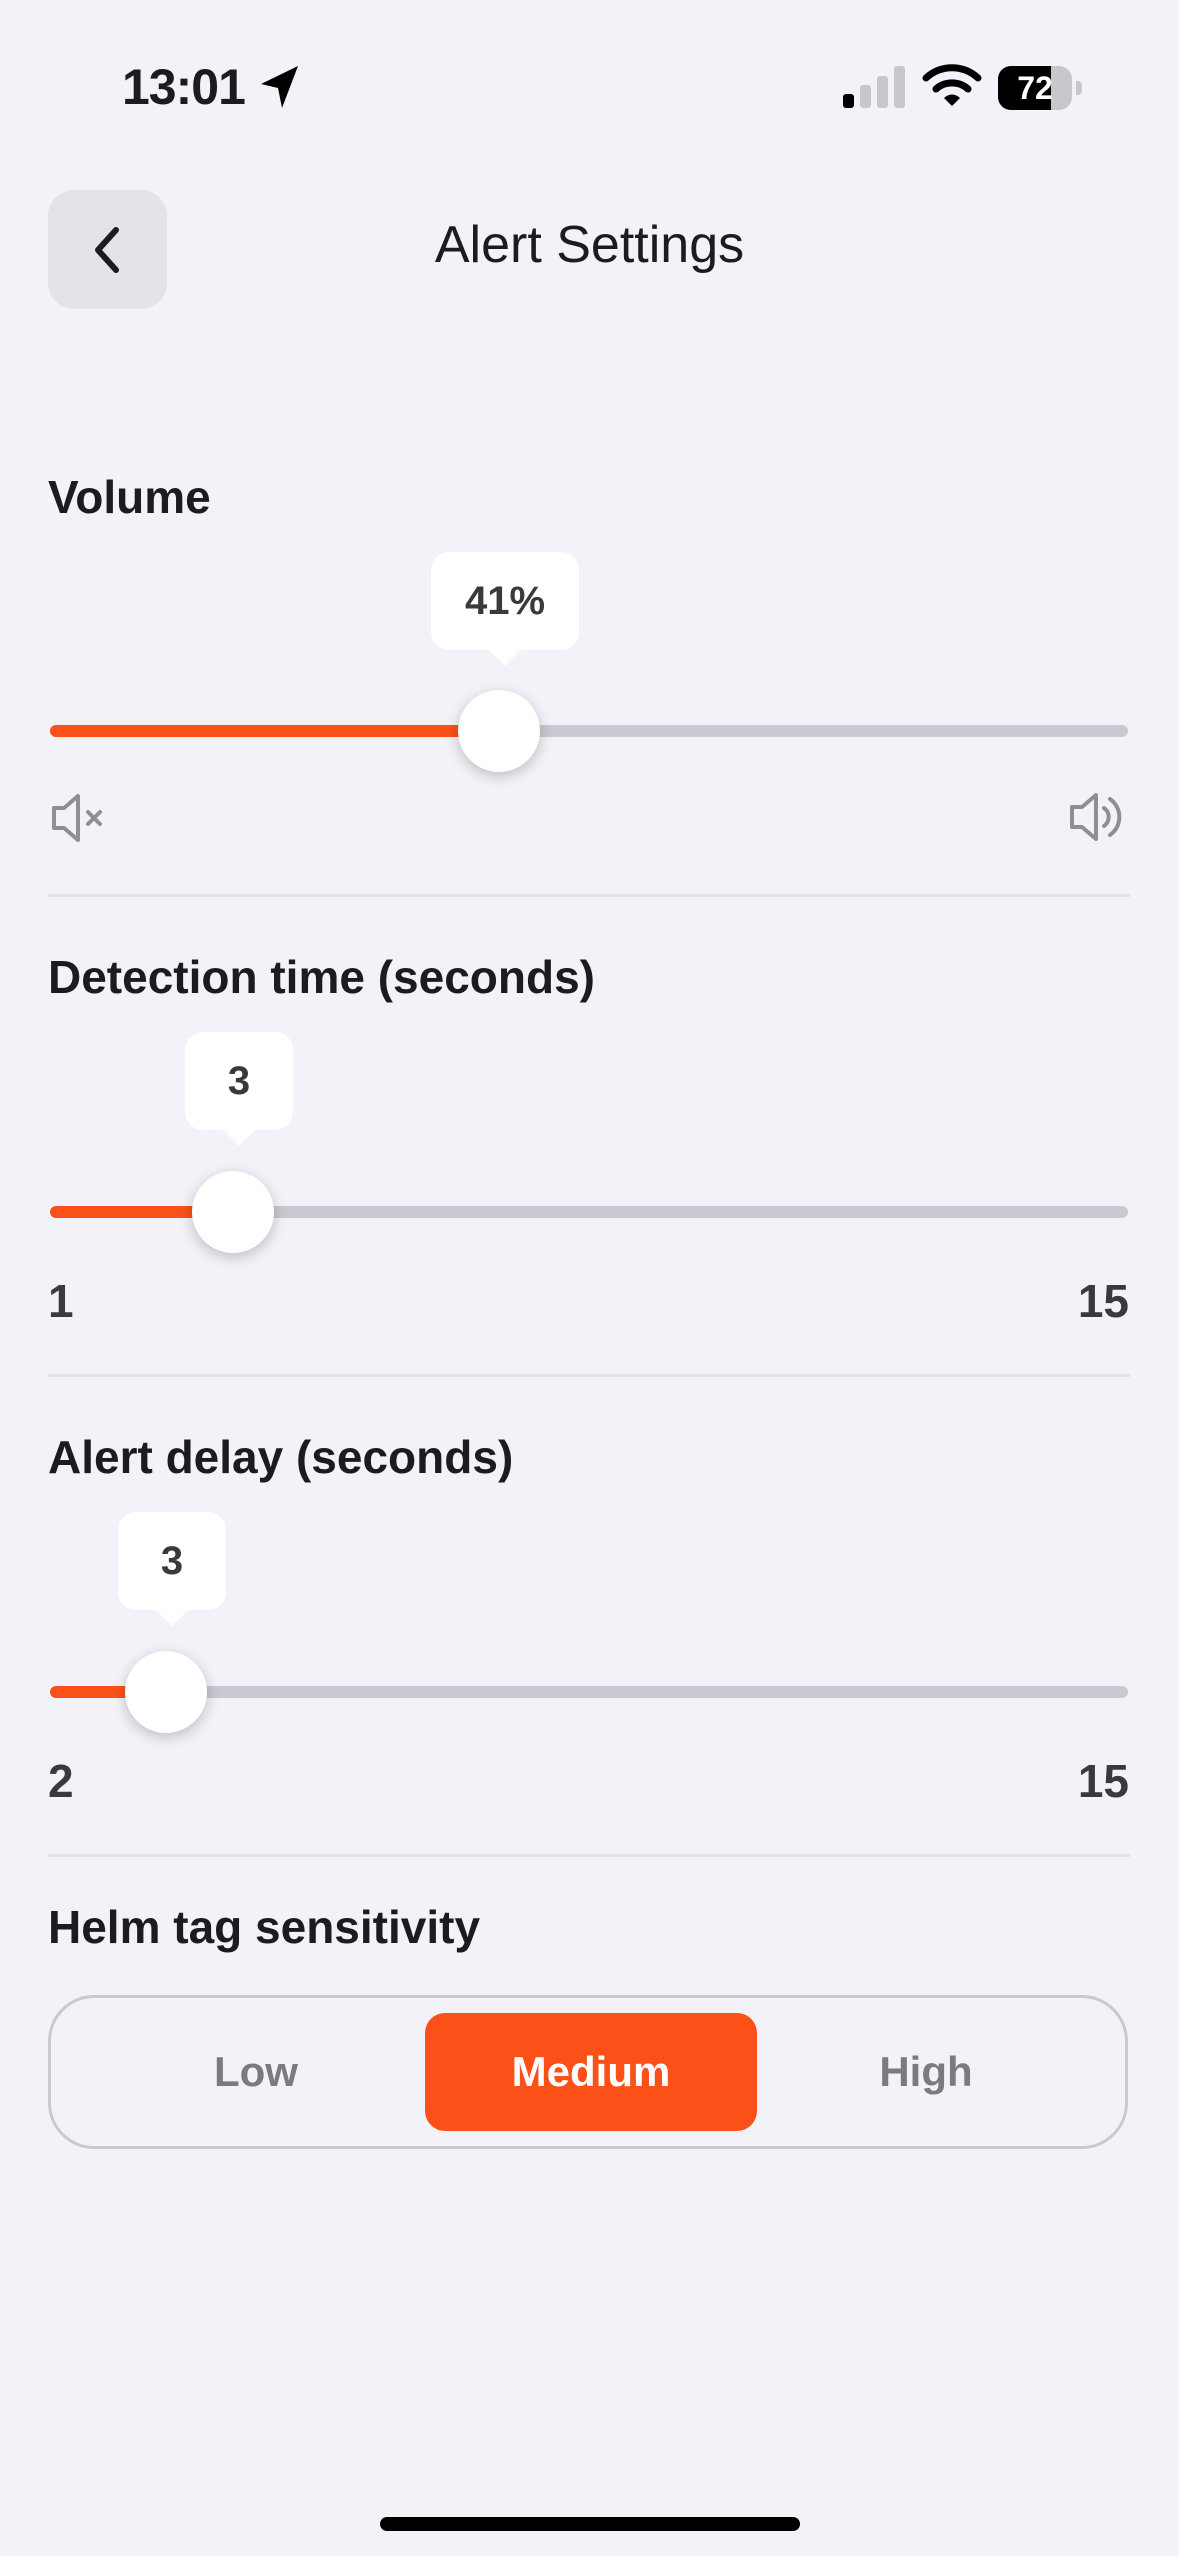  Describe the element at coordinates (79, 818) in the screenshot. I see `speaker-mute-icon` at that location.